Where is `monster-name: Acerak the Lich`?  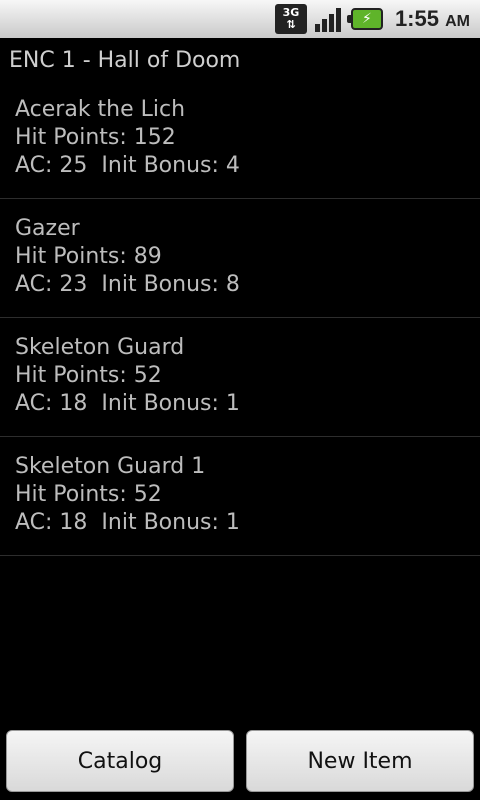
monster-name: Acerak the Lich is located at coordinates (100, 109).